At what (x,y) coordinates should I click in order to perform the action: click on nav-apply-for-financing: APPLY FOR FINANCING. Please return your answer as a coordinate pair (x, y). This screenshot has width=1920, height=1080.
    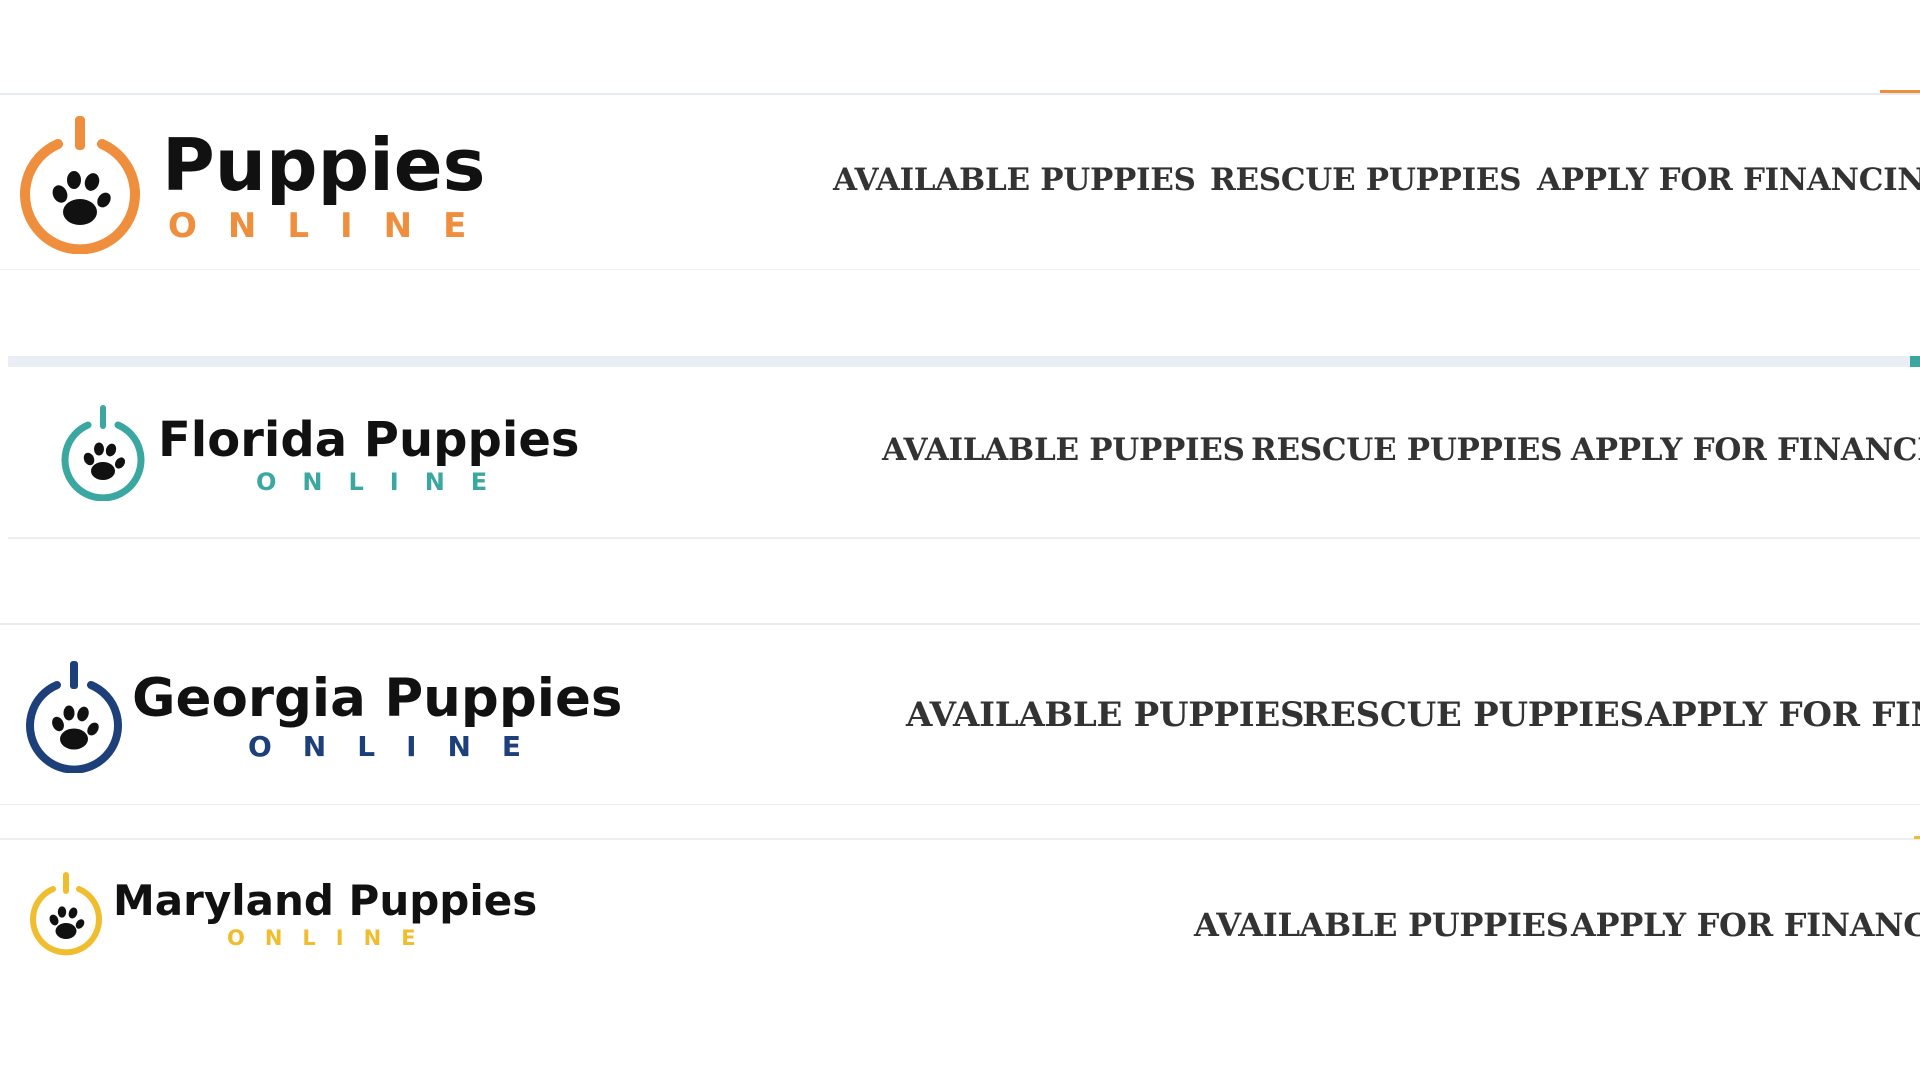
    Looking at the image, I should click on (1745, 925).